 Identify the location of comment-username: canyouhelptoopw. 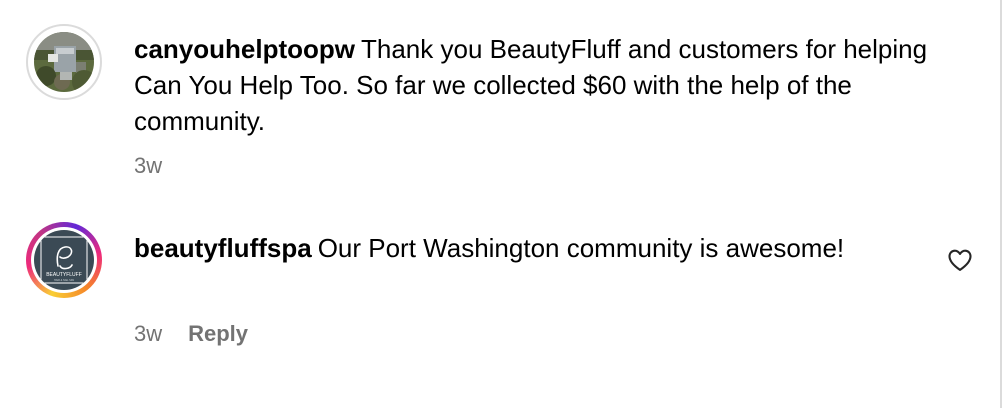
(244, 49).